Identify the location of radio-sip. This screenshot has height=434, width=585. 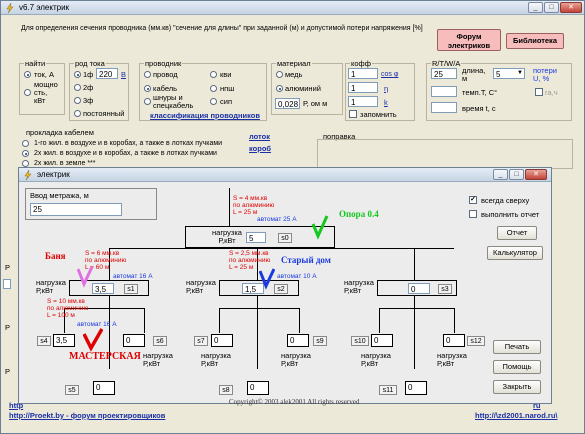
(213, 101).